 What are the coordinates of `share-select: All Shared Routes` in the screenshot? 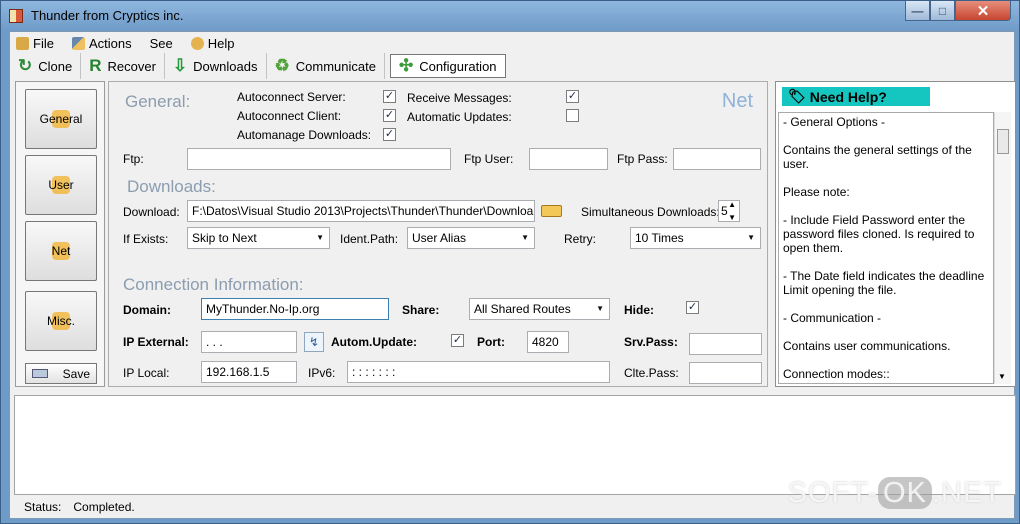 It's located at (539, 309).